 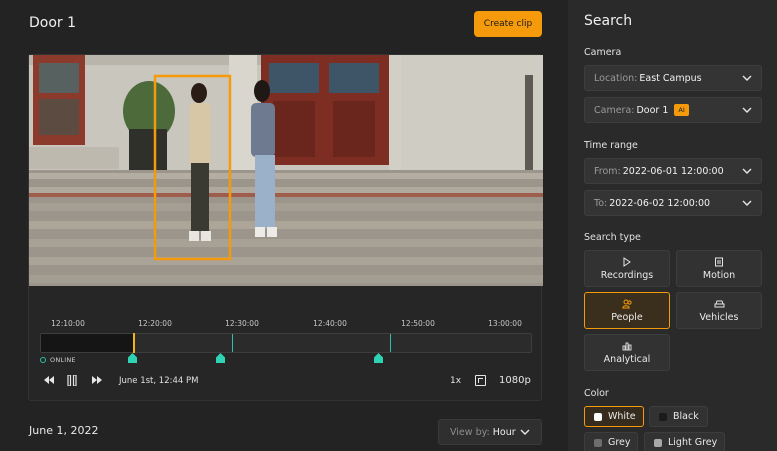 What do you see at coordinates (418, 323) in the screenshot?
I see `timeline-tick: 12:50:00` at bounding box center [418, 323].